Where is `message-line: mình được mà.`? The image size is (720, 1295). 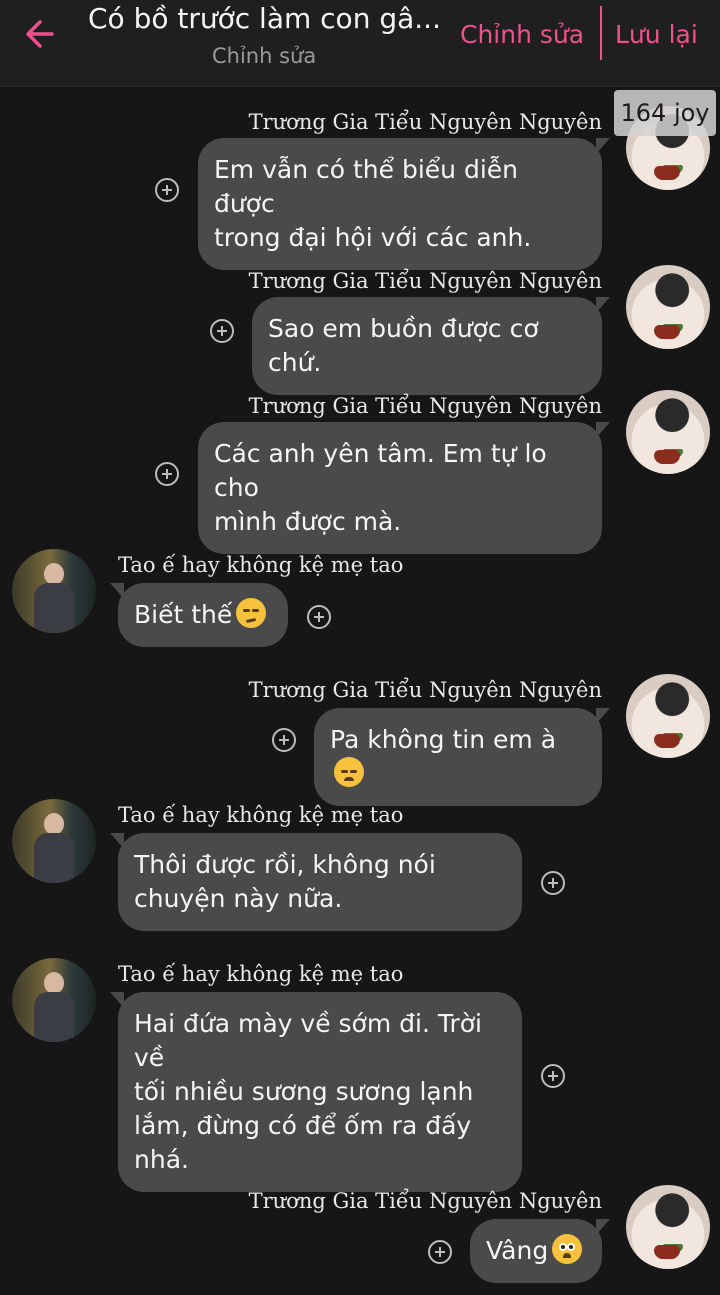
message-line: mình được mà. is located at coordinates (308, 521).